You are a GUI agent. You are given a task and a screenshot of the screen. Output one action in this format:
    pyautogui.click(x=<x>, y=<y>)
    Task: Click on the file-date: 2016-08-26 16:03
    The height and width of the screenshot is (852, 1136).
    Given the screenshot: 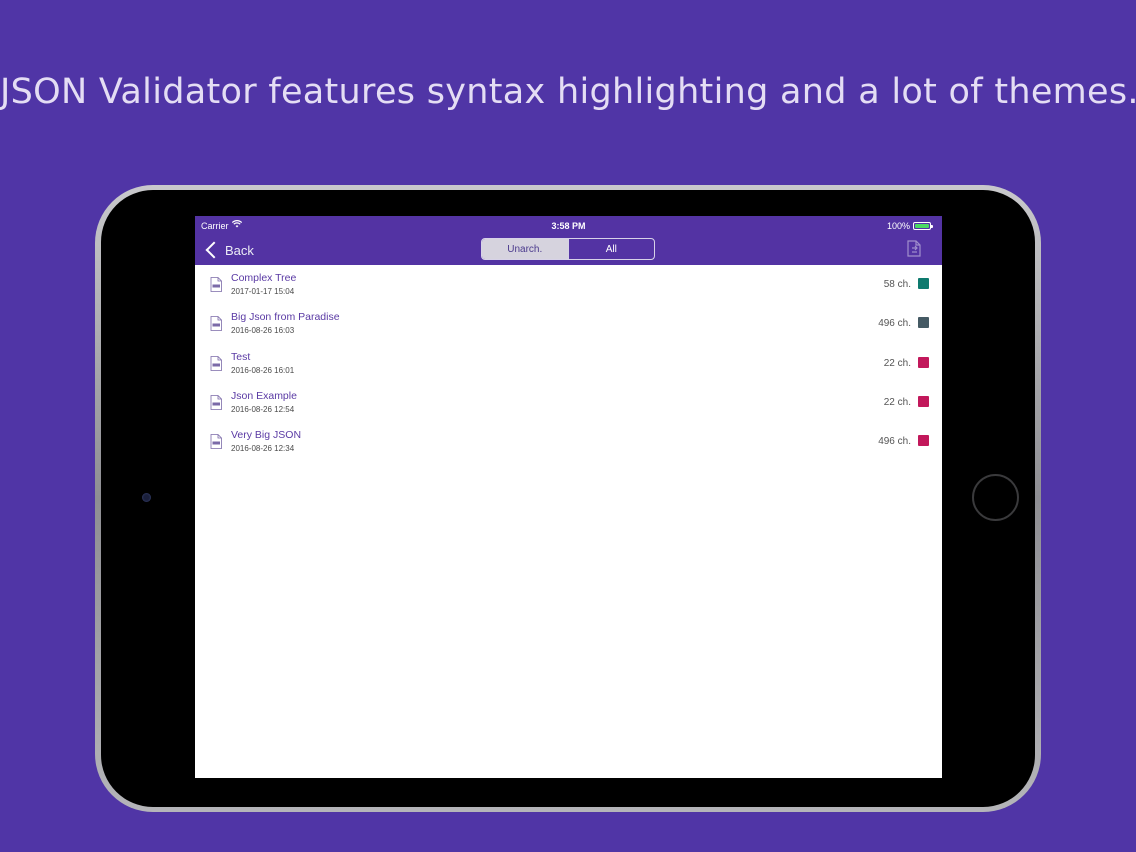 What is the action you would take?
    pyautogui.click(x=263, y=331)
    